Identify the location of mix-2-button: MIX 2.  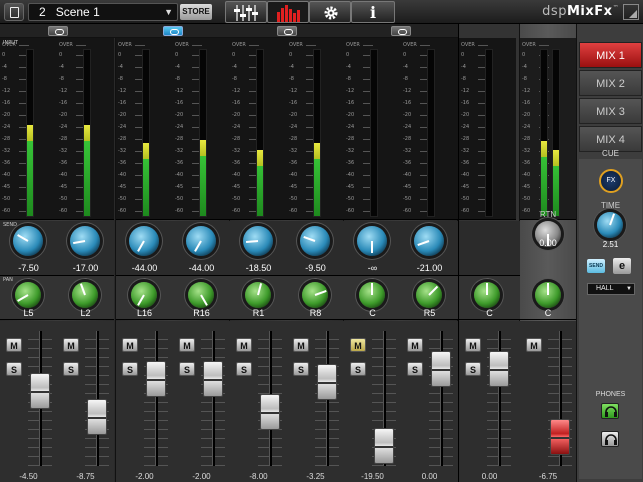
(610, 83).